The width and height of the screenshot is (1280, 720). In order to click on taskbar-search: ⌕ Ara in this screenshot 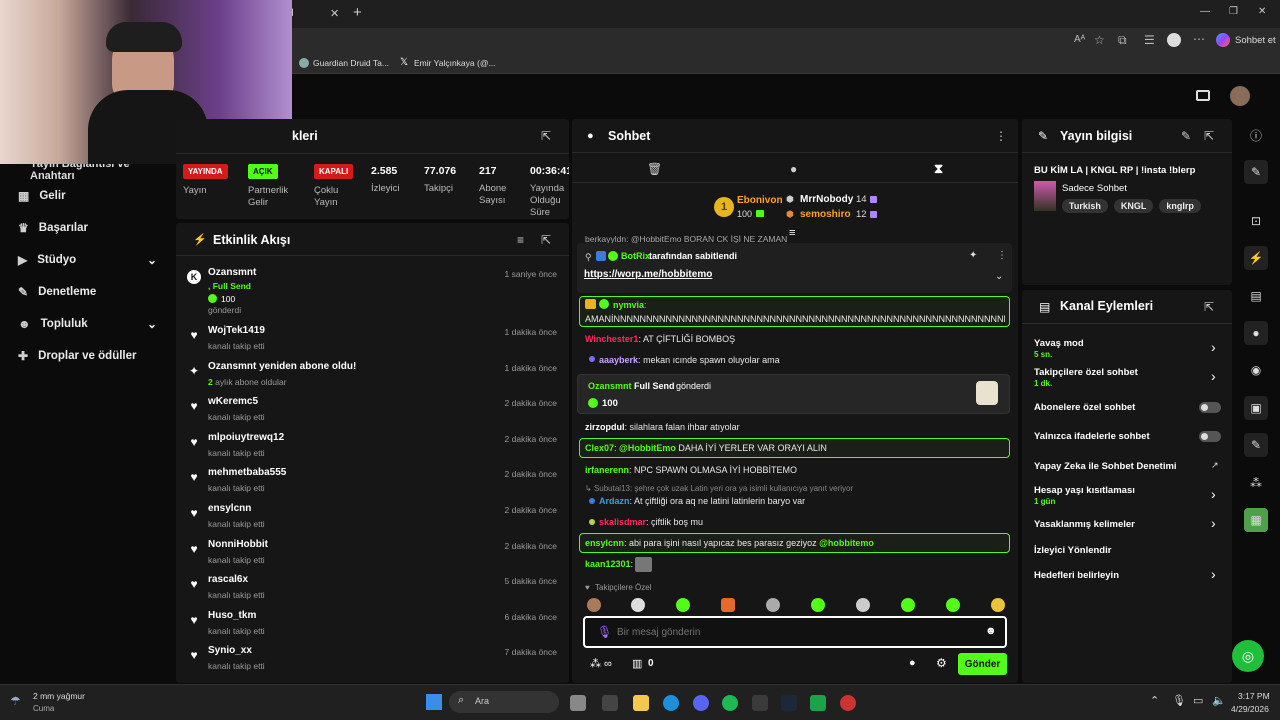, I will do `click(504, 702)`.